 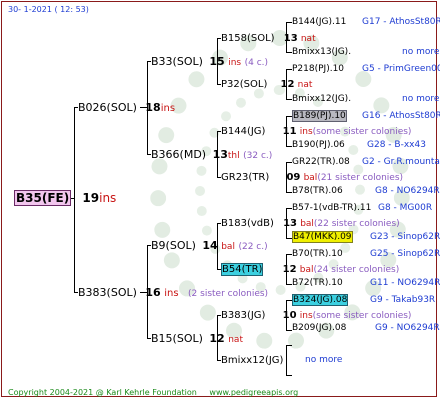 I want to click on gen4-node: B47(MKK).09, so click(x=322, y=237).